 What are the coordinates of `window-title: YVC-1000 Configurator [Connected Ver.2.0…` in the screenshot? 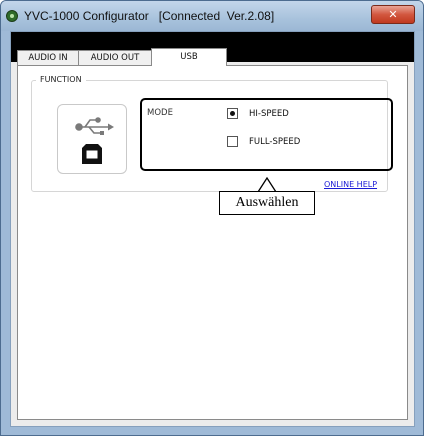 It's located at (149, 16).